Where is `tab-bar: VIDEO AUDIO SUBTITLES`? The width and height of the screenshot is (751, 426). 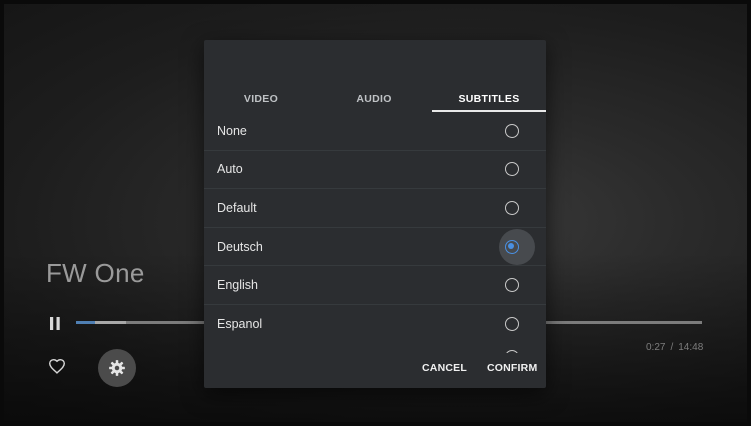 tab-bar: VIDEO AUDIO SUBTITLES is located at coordinates (375, 99).